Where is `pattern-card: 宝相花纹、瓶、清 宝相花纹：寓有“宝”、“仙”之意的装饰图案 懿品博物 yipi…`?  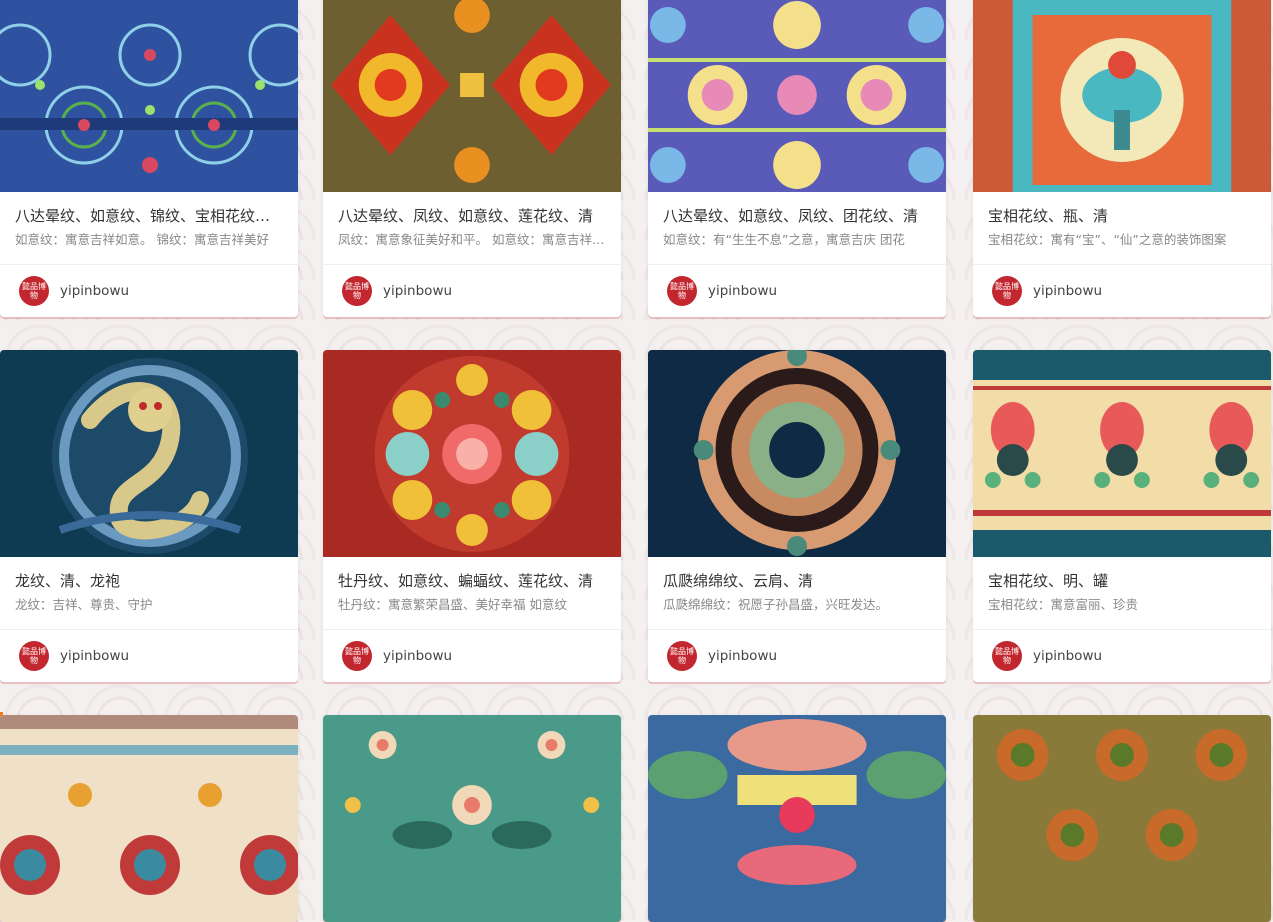 pattern-card: 宝相花纹、瓶、清 宝相花纹：寓有“宝”、“仙”之意的装饰图案 懿品博物 yipi… is located at coordinates (1122, 158).